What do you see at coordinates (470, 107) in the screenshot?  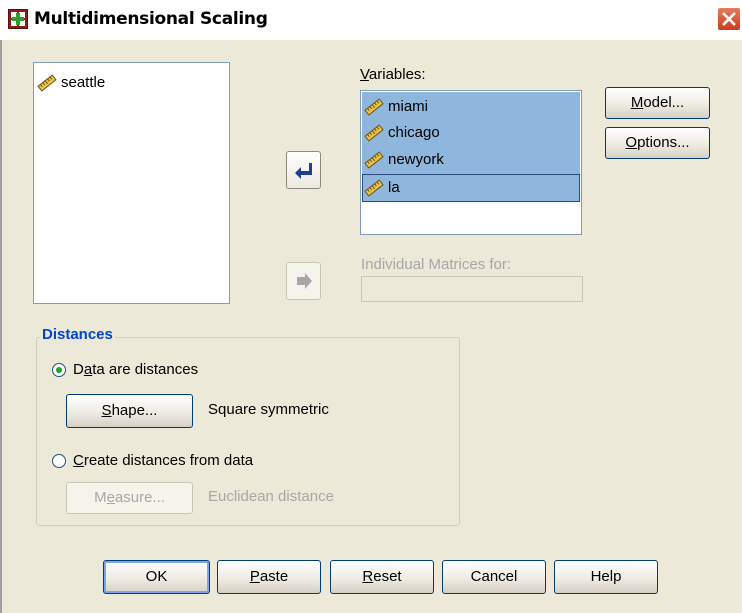 I see `list-item: miami` at bounding box center [470, 107].